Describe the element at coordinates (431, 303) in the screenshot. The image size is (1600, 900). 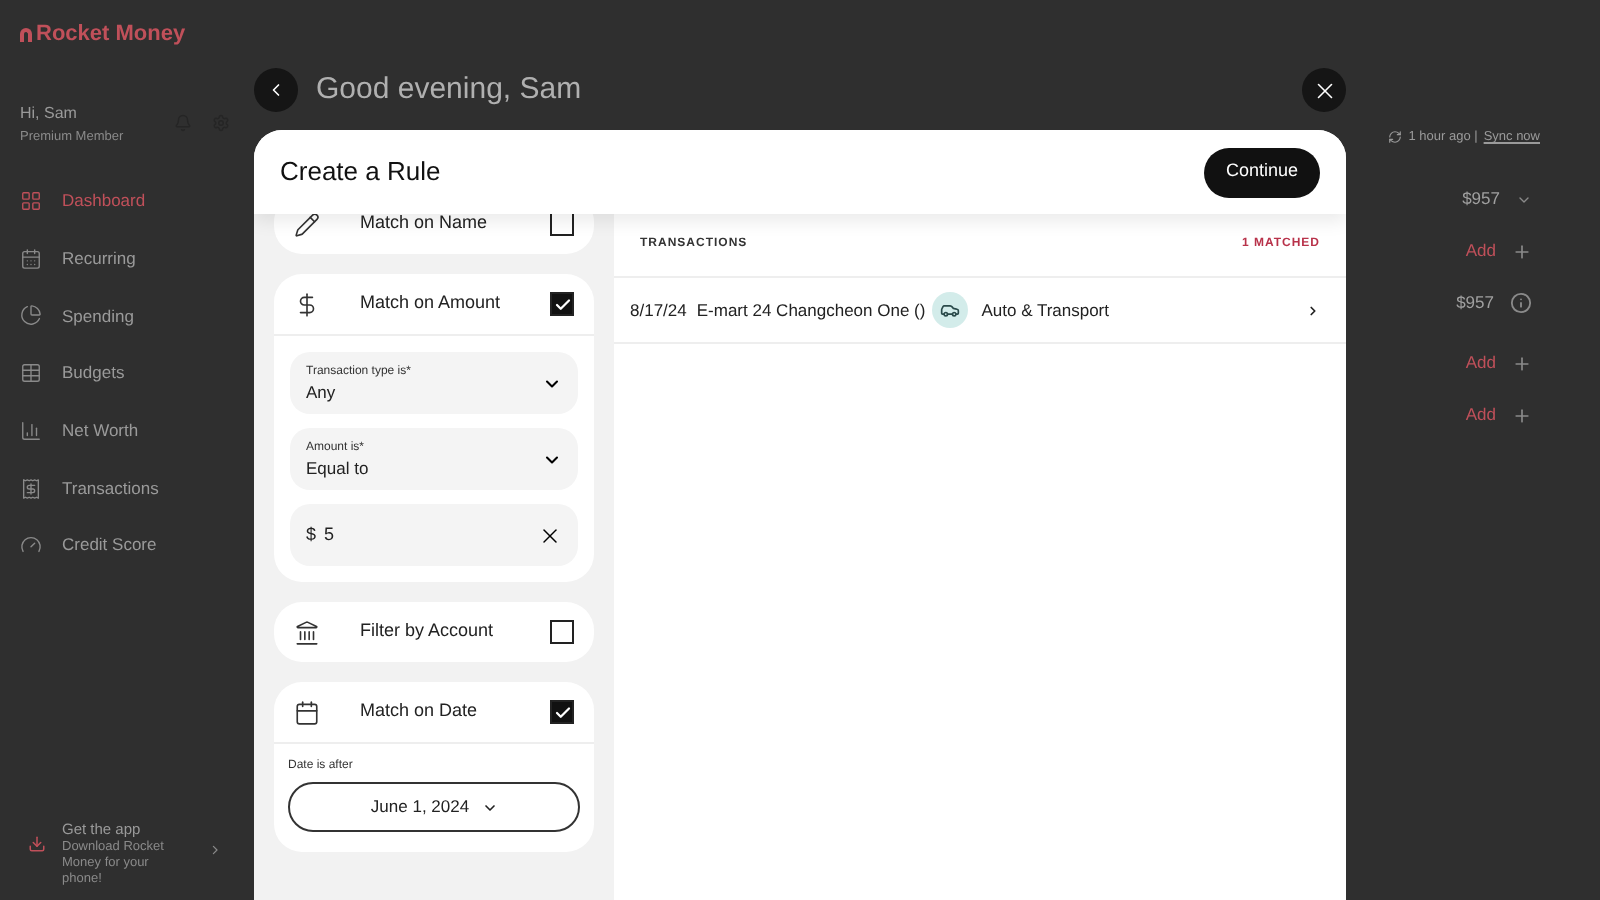
I see `rule-label: Match on Amount` at that location.